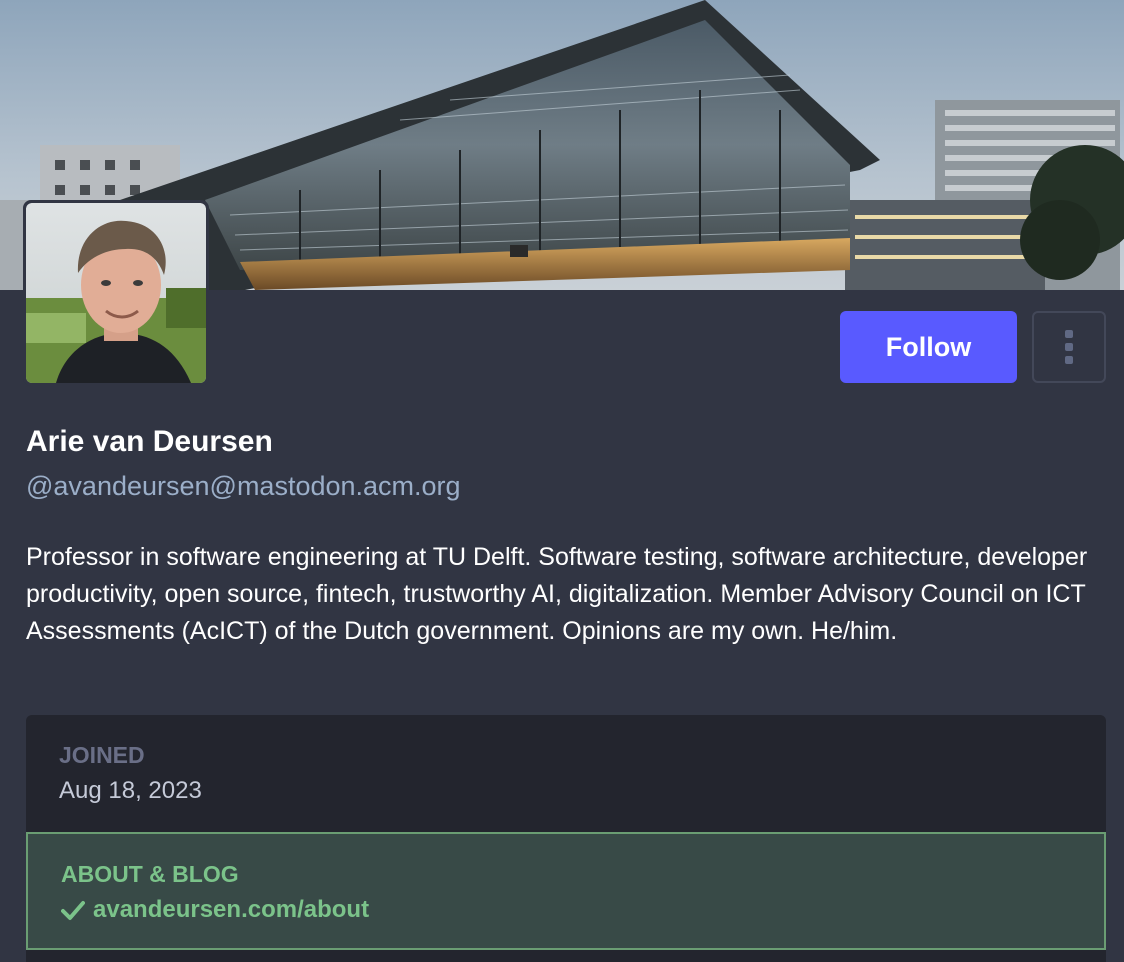  Describe the element at coordinates (150, 874) in the screenshot. I see `field-label: ABOUT & BLOG` at that location.